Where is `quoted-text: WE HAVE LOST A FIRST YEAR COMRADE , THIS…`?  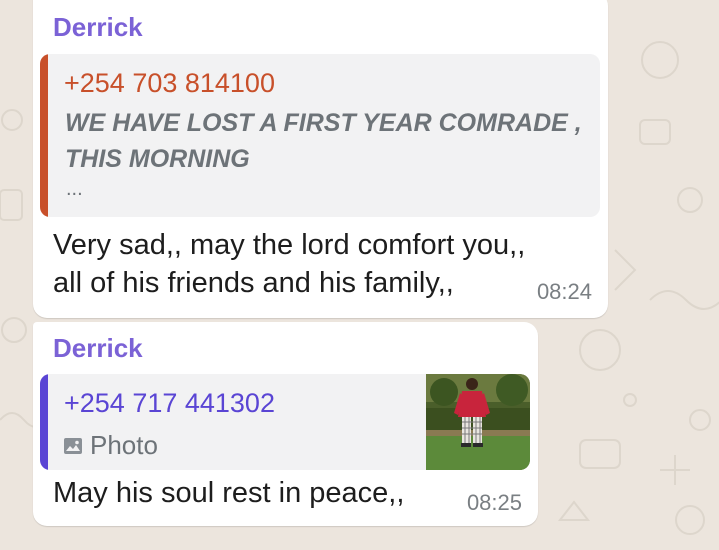
quoted-text: WE HAVE LOST A FIRST YEAR COMRADE , THIS… is located at coordinates (323, 141).